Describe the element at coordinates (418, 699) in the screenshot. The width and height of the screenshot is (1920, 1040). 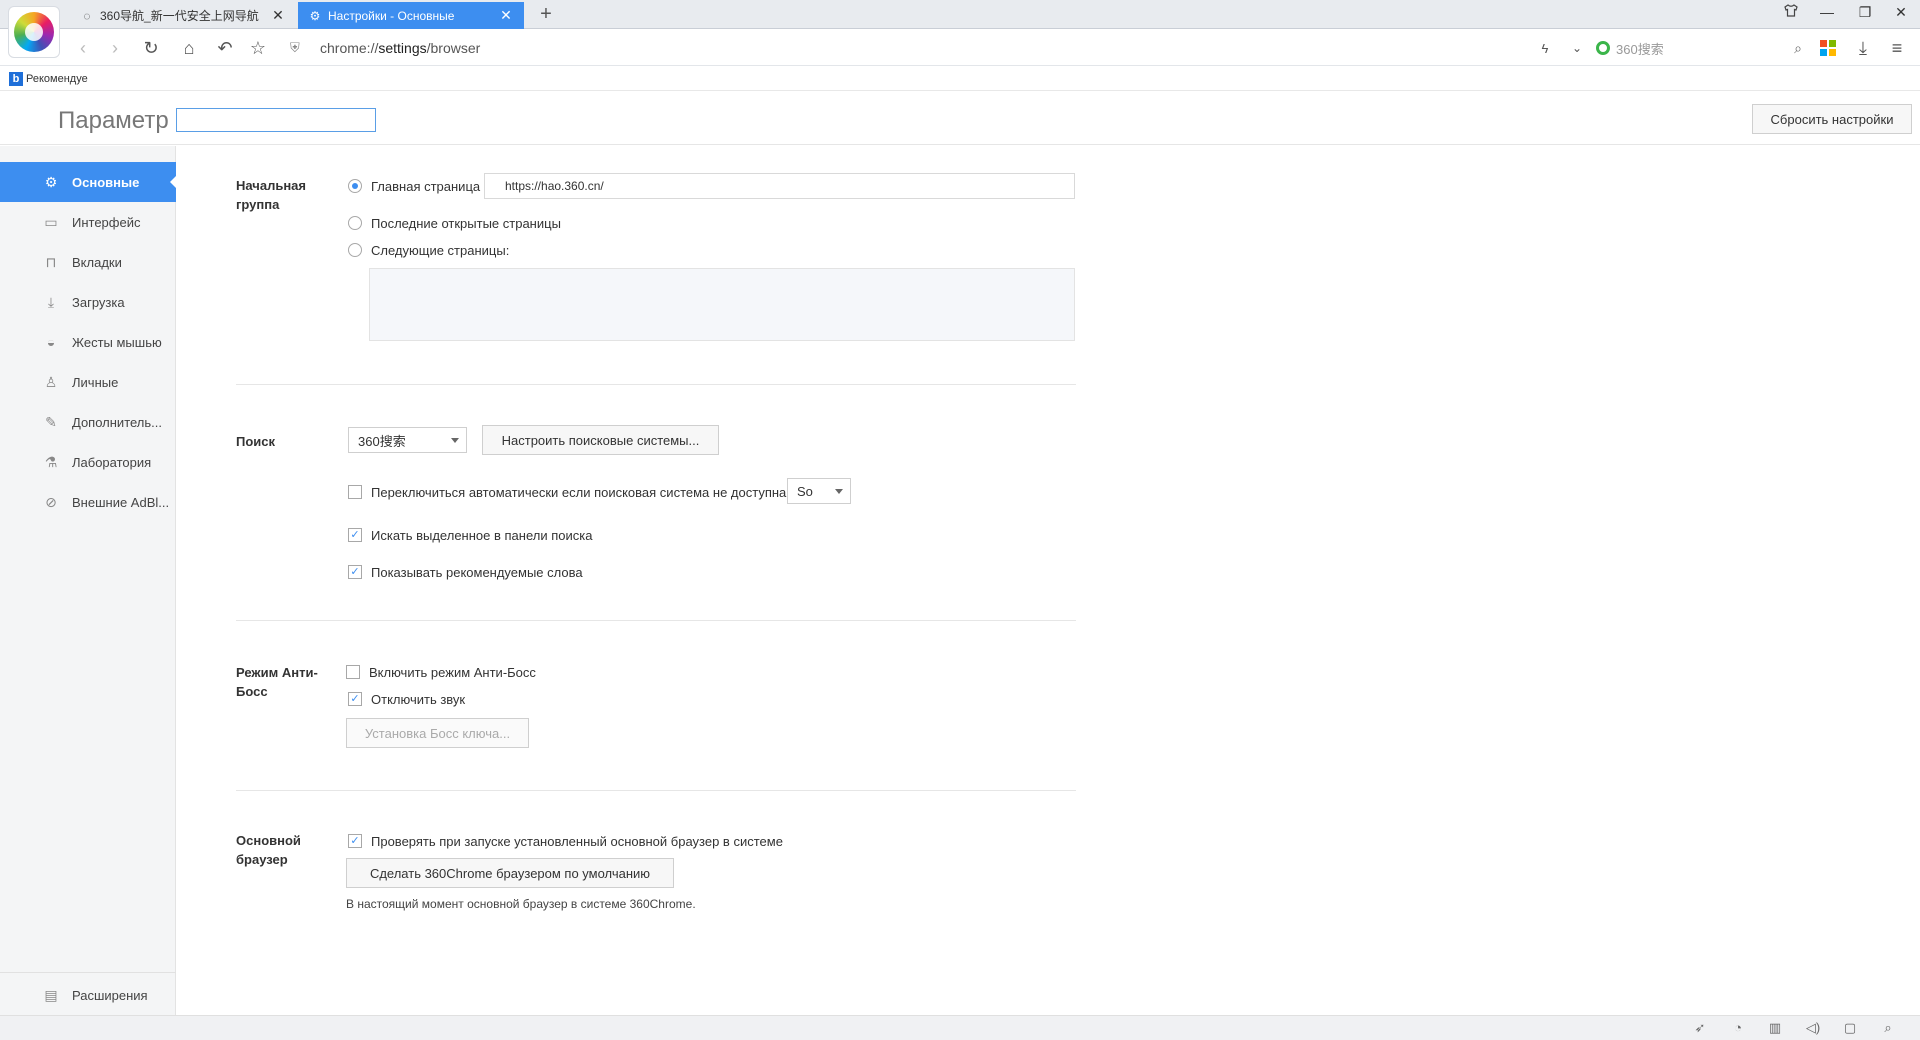
I see `mute-label: Отключить звук` at that location.